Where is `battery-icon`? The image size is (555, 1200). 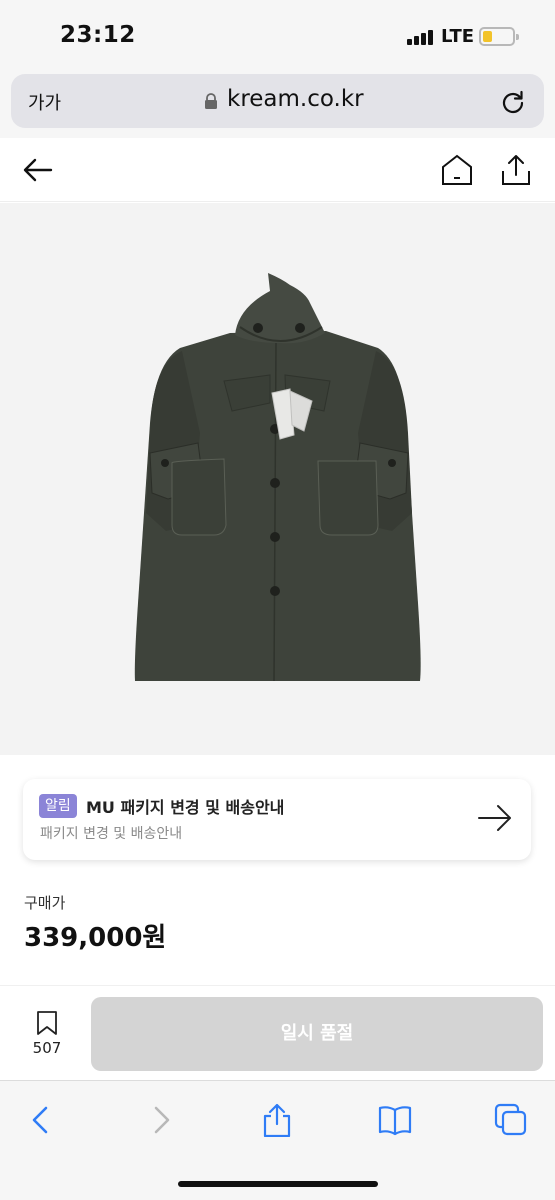 battery-icon is located at coordinates (499, 36).